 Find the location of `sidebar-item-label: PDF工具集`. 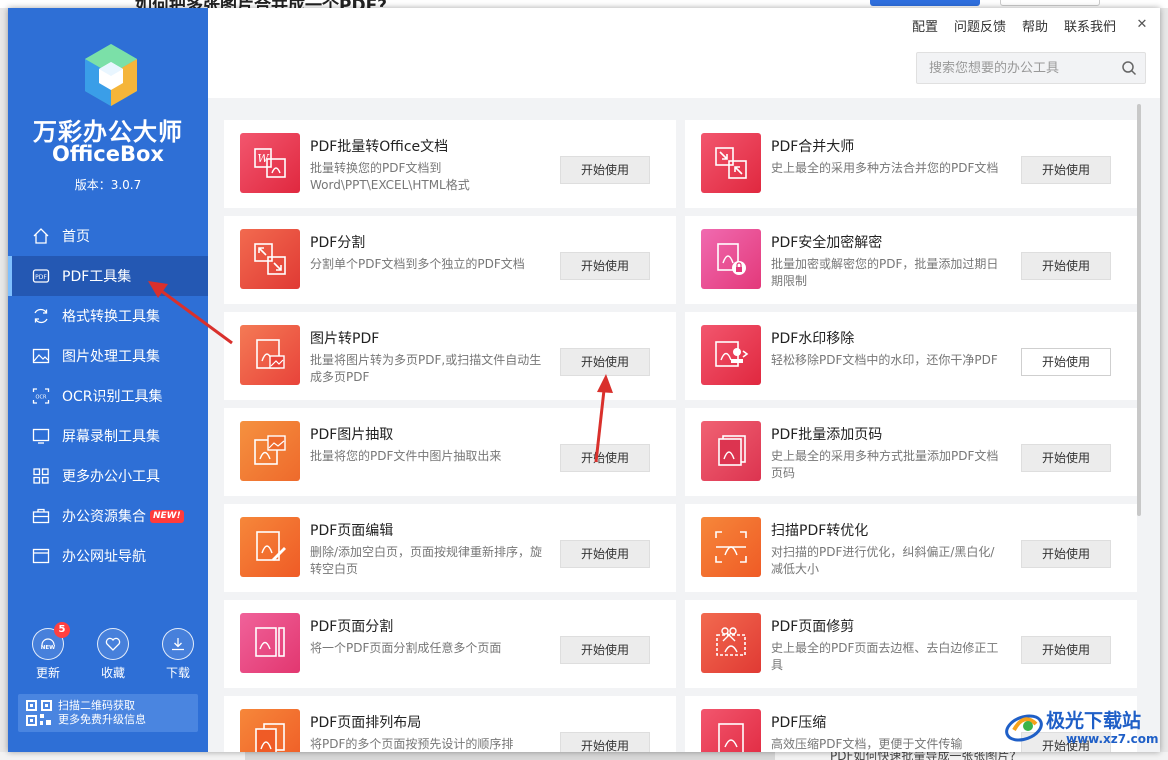

sidebar-item-label: PDF工具集 is located at coordinates (97, 277).